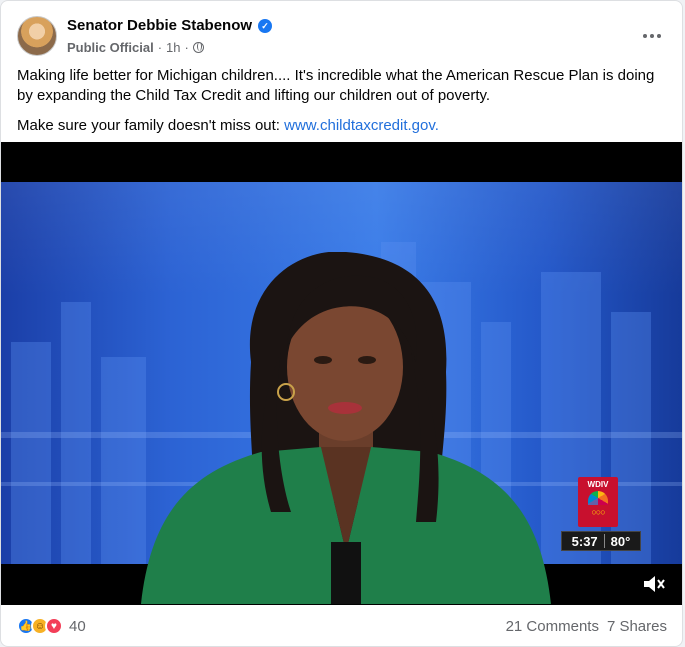  Describe the element at coordinates (110, 47) in the screenshot. I see `author-category: Public Official` at that location.